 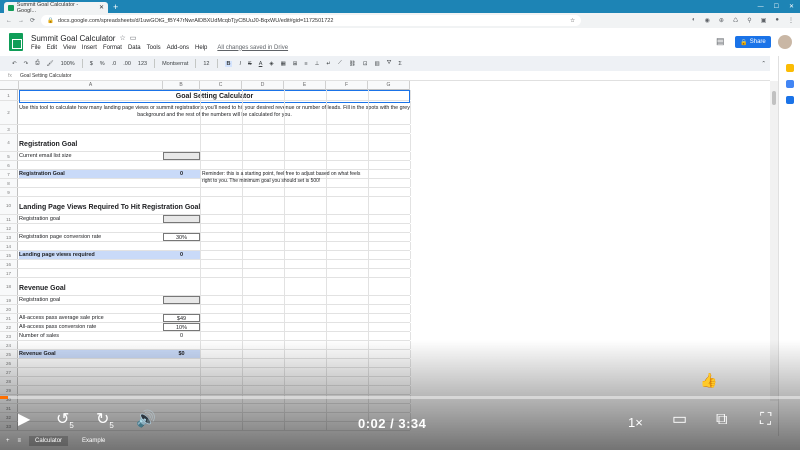 What do you see at coordinates (9, 273) in the screenshot?
I see `row-number: 17` at bounding box center [9, 273].